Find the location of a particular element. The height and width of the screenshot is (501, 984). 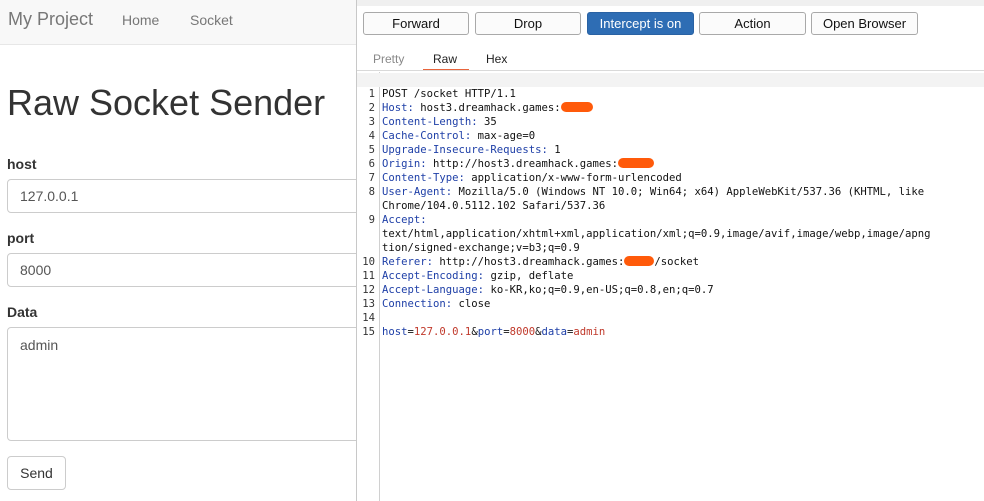

burp-header-strip is located at coordinates (670, 3).